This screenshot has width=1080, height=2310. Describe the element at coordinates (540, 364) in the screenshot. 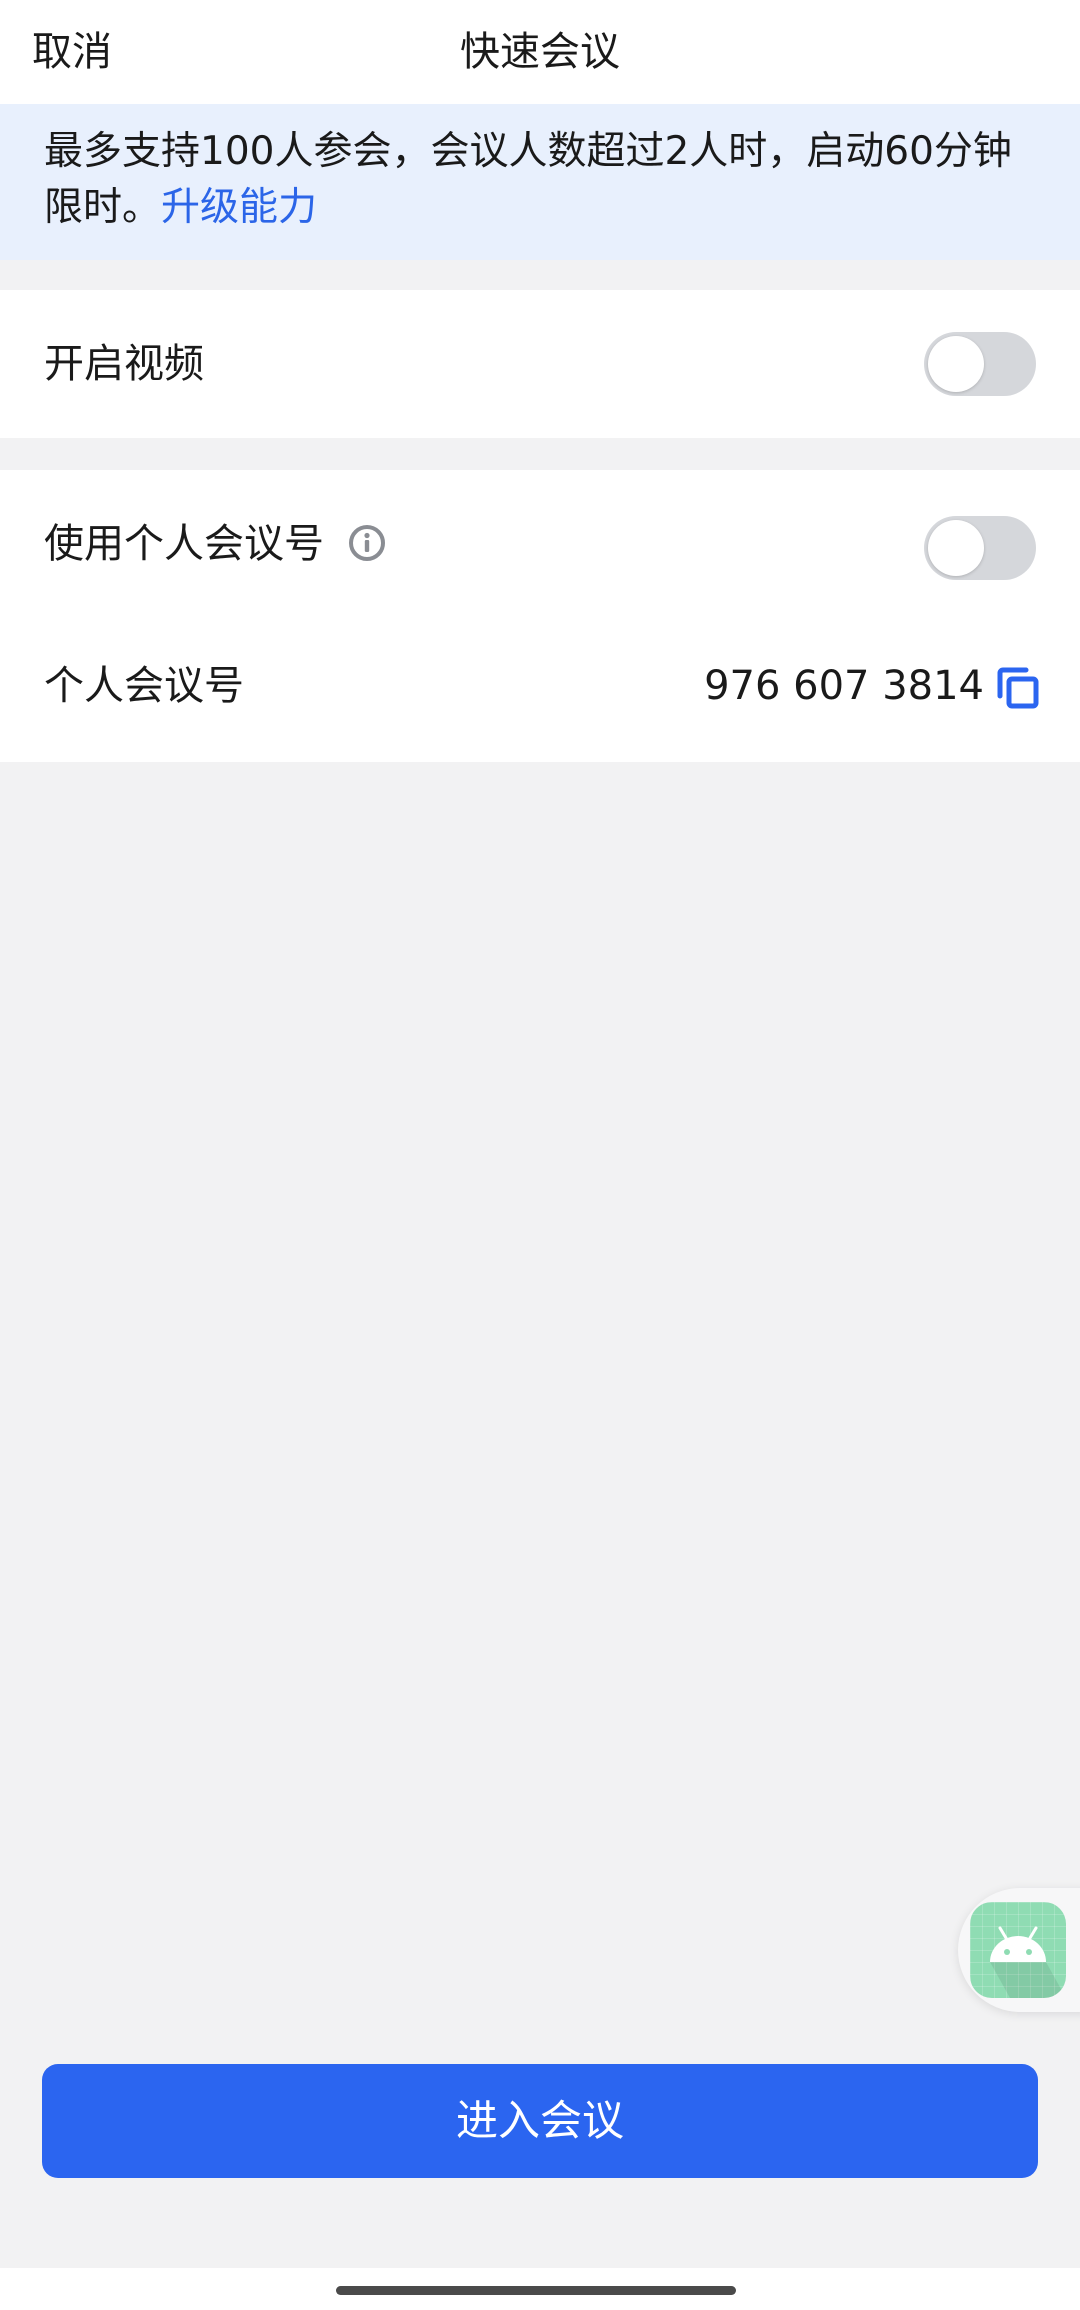

I see `video-settings-card: 开启视频` at that location.